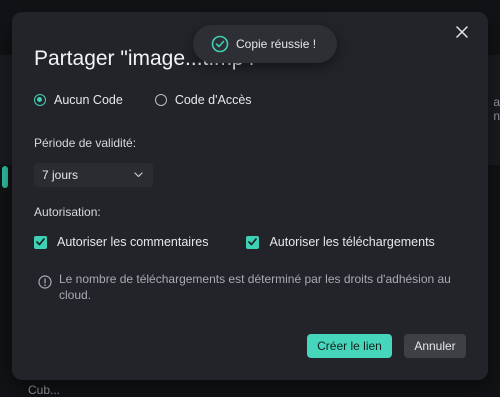  I want to click on validity-select: 7 jours, so click(93, 175).